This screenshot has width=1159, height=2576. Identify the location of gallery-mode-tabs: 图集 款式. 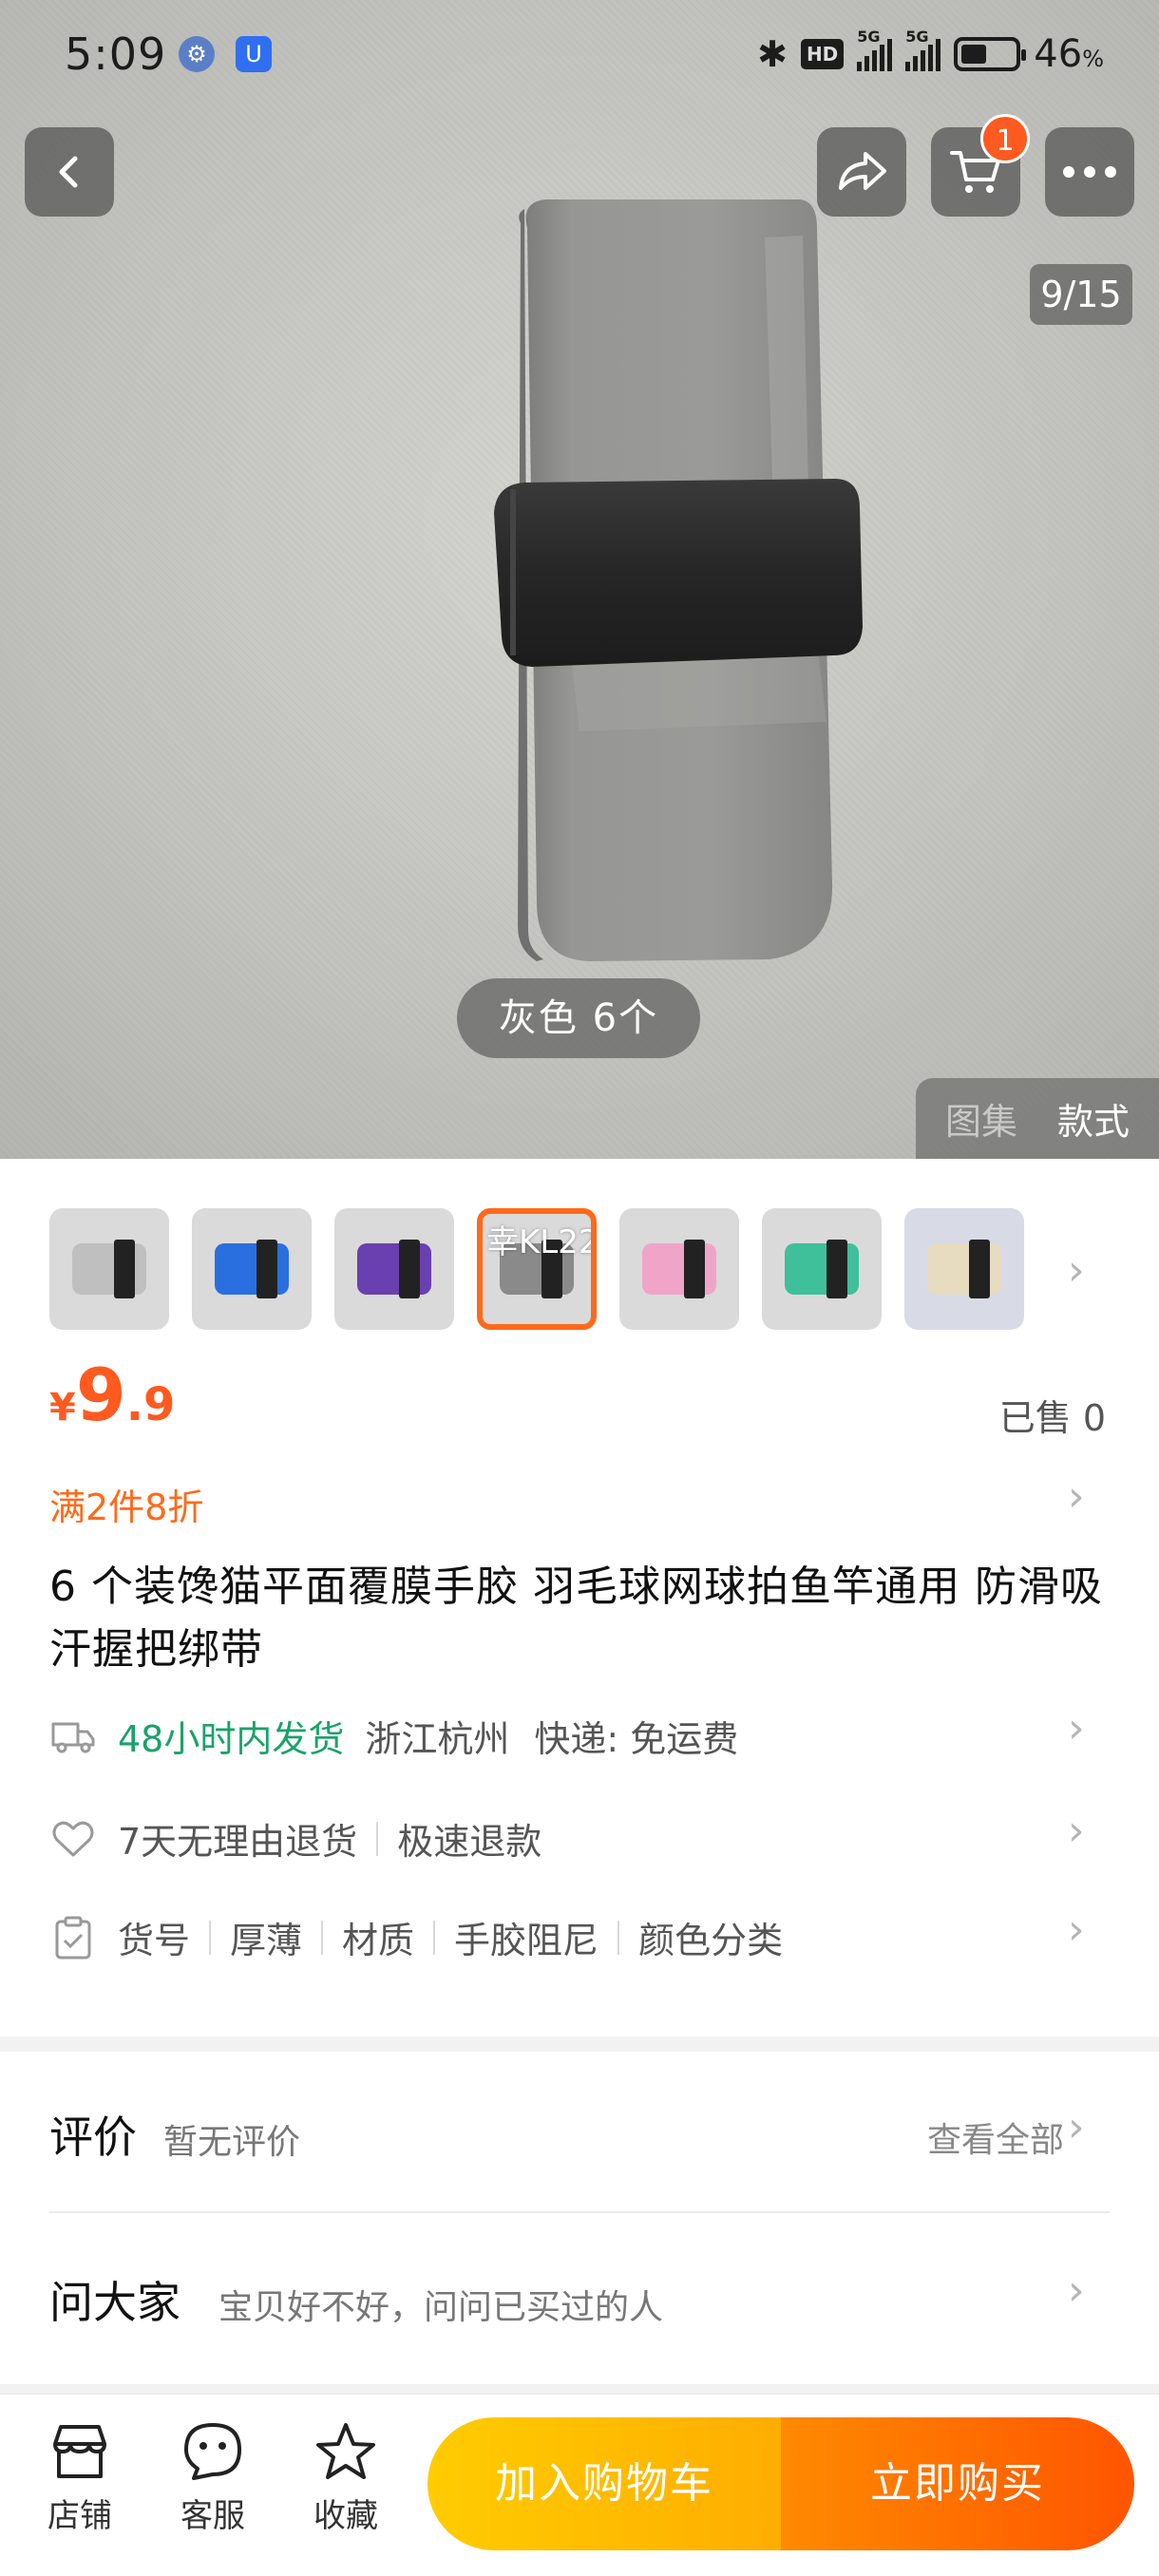
(1037, 1118).